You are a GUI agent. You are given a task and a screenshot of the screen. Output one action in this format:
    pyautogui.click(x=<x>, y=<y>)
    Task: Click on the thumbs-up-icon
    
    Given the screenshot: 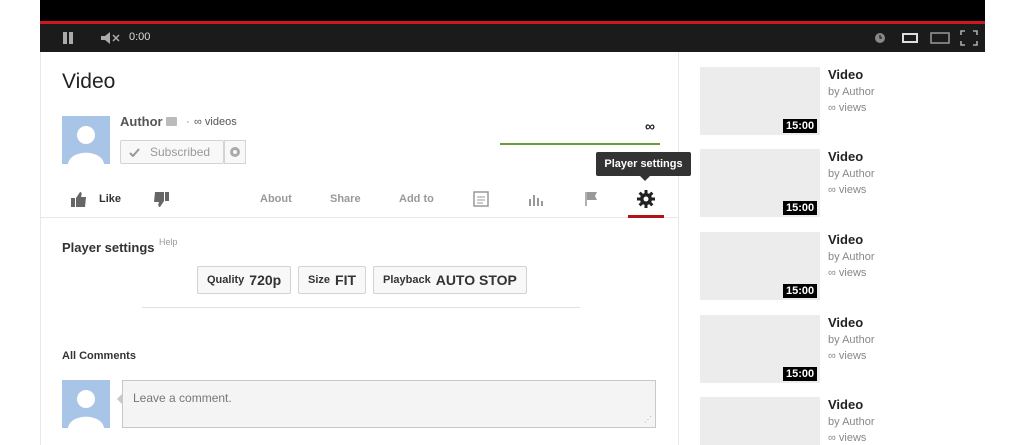 What is the action you would take?
    pyautogui.click(x=78, y=199)
    